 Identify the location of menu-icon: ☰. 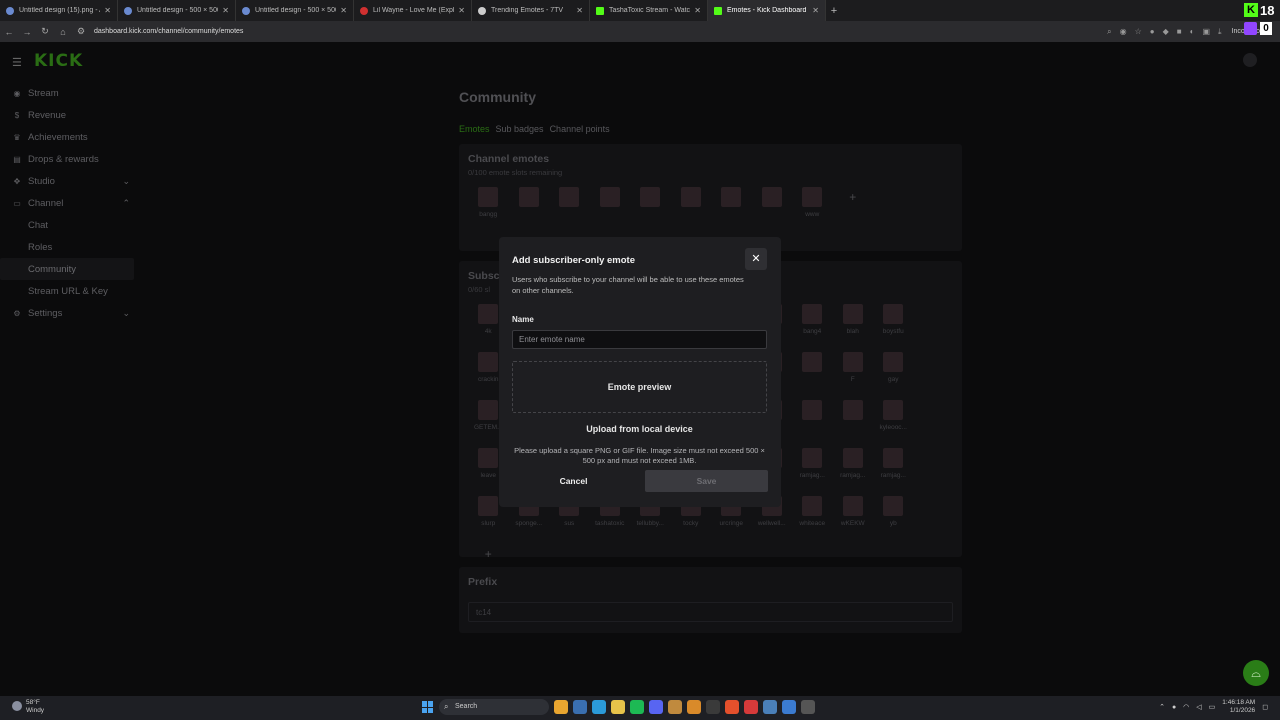
(17, 62).